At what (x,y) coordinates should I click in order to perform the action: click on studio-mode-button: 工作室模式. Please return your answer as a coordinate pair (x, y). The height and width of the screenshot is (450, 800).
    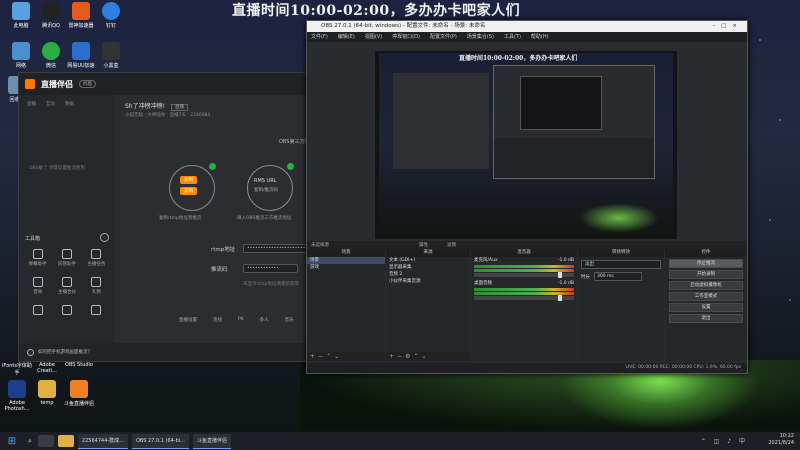
    Looking at the image, I should click on (706, 296).